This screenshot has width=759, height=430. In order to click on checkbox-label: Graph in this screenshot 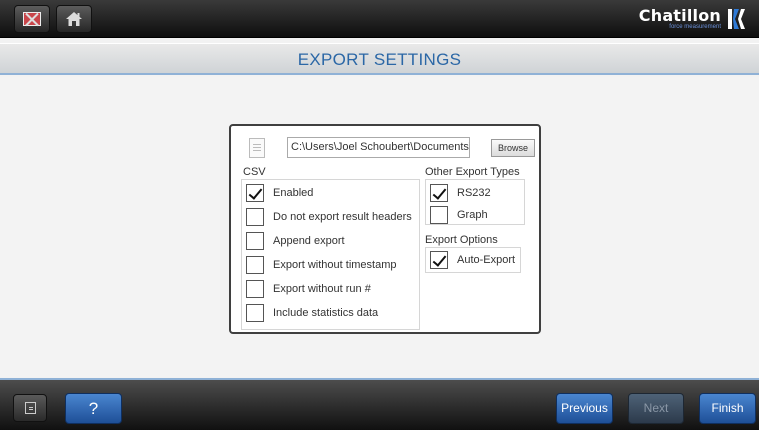, I will do `click(472, 215)`.